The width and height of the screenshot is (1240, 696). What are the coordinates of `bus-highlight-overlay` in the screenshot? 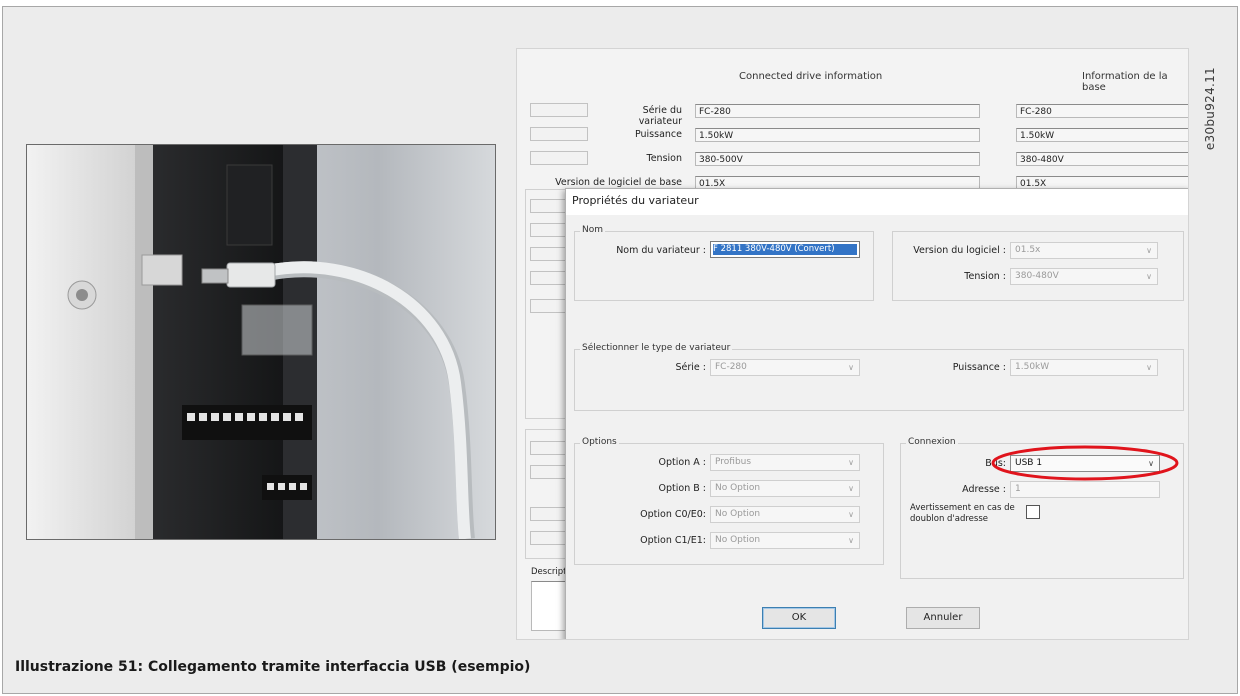 It's located at (1085, 463).